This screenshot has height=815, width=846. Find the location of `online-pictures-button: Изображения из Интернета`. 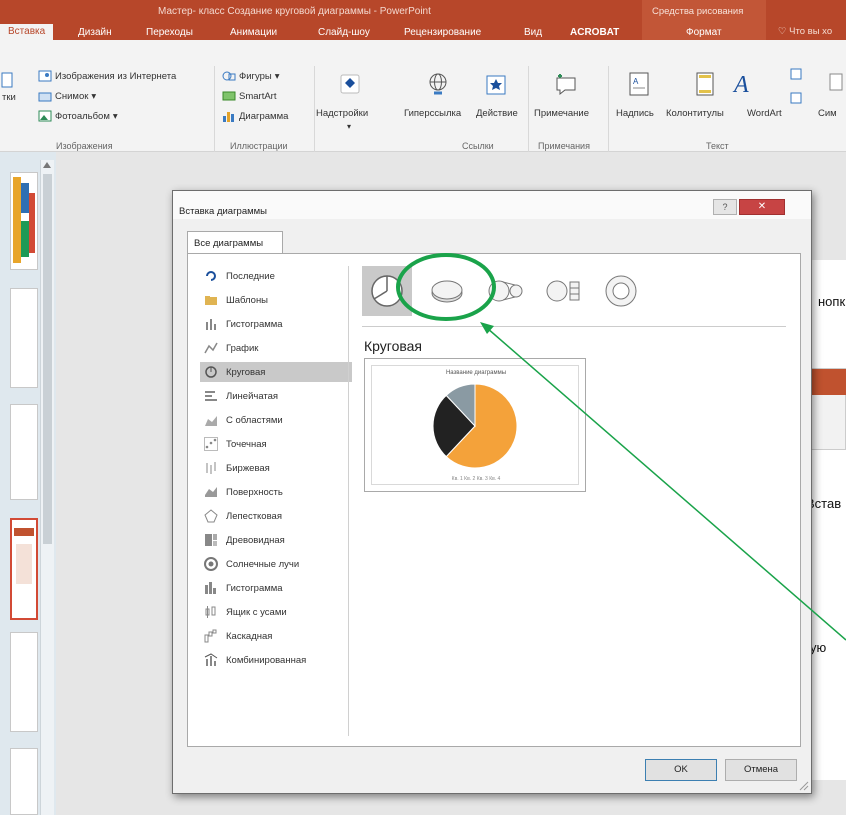

online-pictures-button: Изображения из Интернета is located at coordinates (107, 76).